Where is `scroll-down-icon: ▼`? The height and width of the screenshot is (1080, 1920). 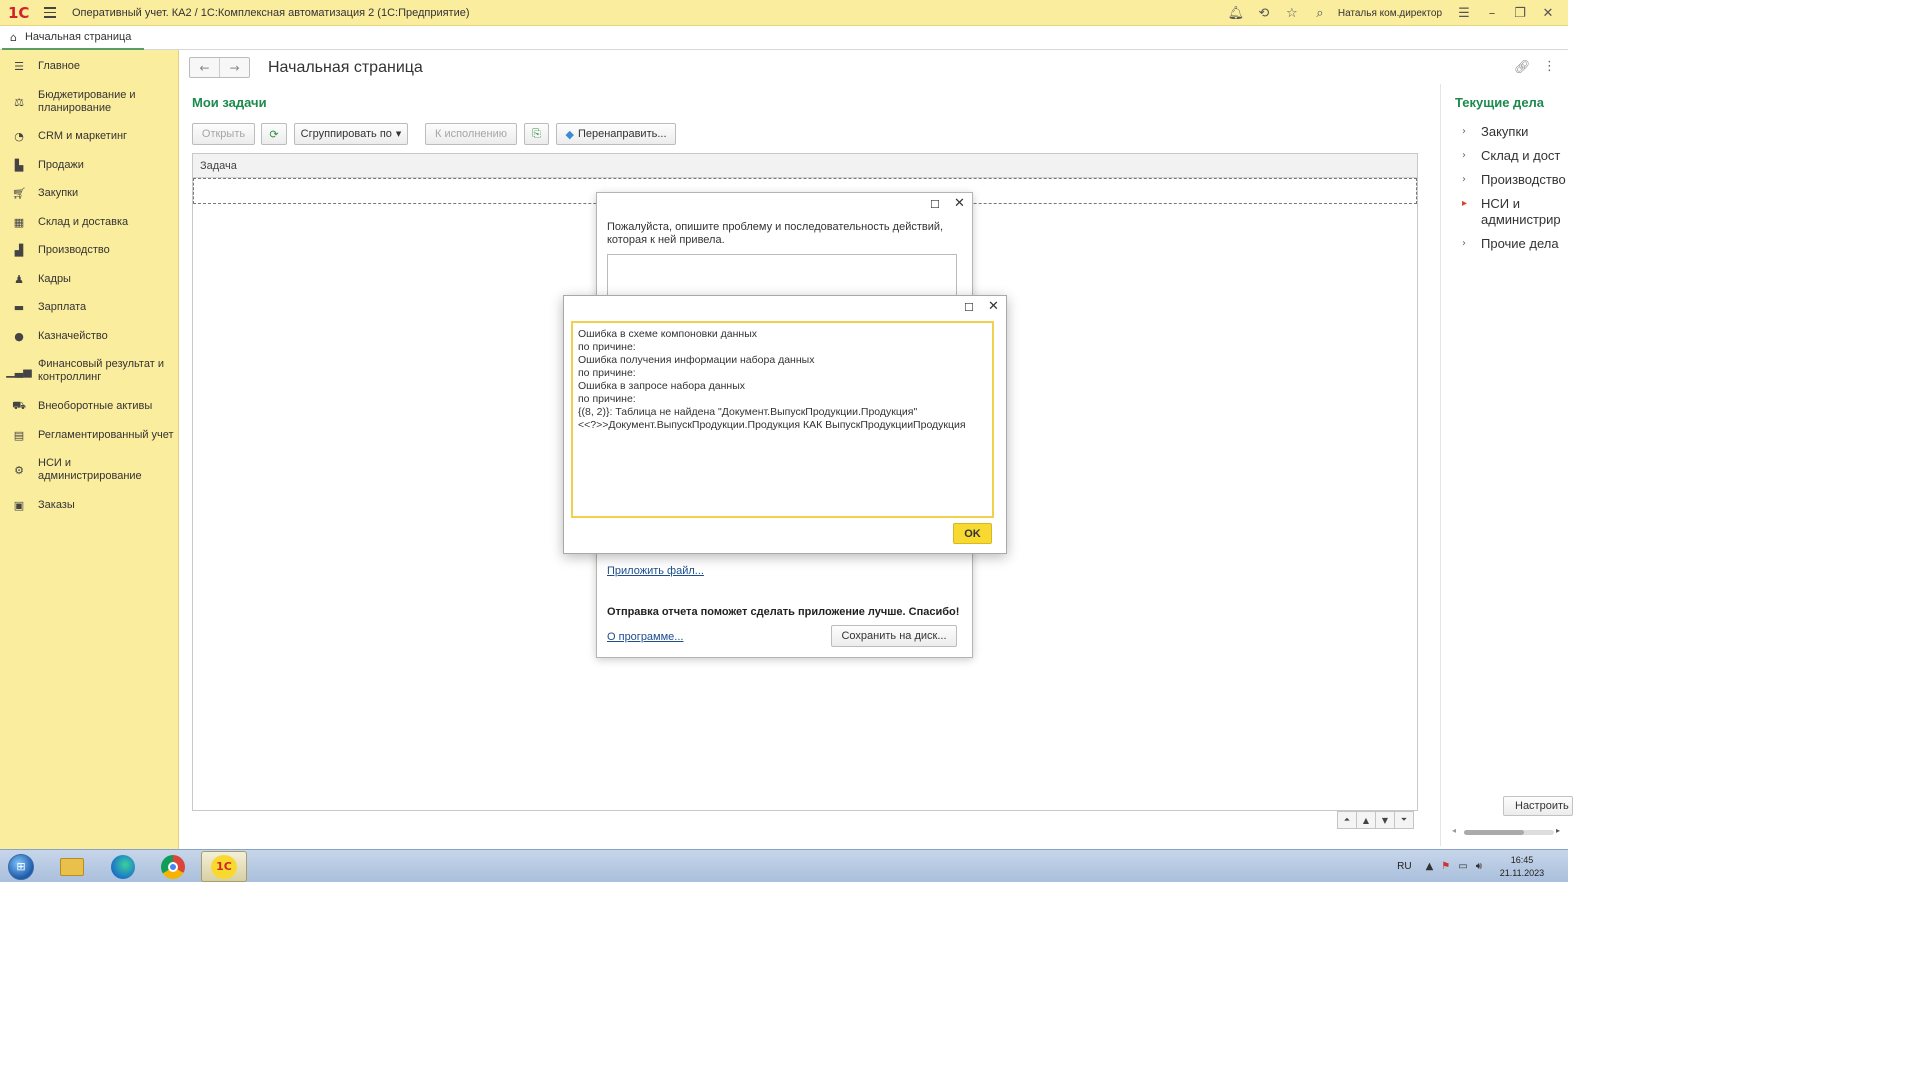
scroll-down-icon: ▼ is located at coordinates (1385, 820).